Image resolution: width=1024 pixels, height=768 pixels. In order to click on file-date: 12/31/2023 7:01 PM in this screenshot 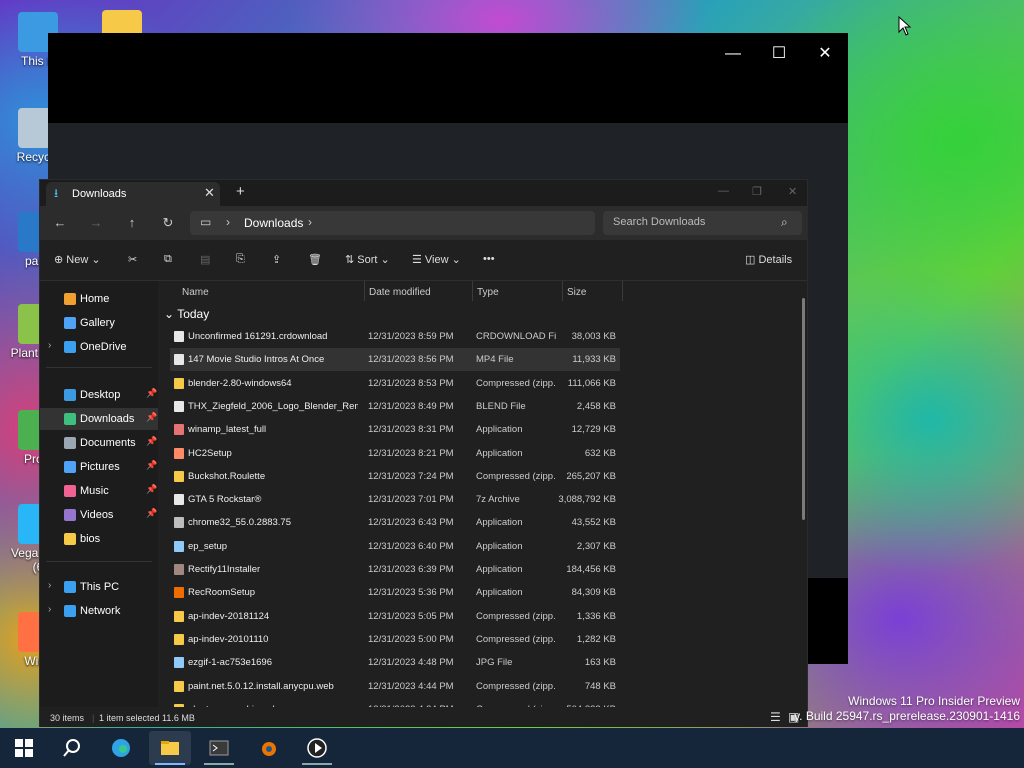, I will do `click(411, 500)`.